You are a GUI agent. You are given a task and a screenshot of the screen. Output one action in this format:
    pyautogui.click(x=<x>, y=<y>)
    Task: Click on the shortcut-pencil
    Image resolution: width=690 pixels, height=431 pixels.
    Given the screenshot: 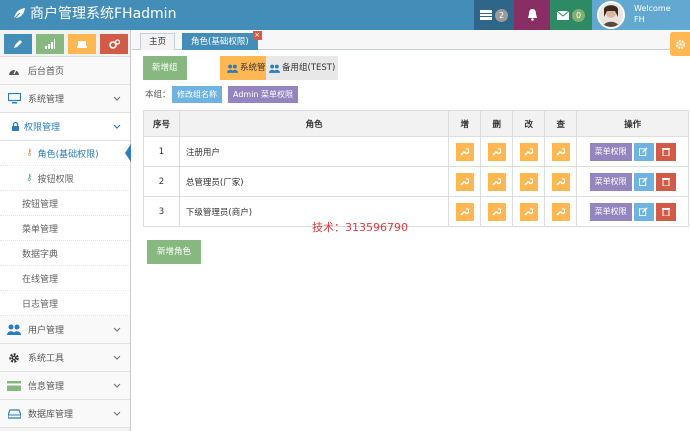 What is the action you would take?
    pyautogui.click(x=18, y=44)
    